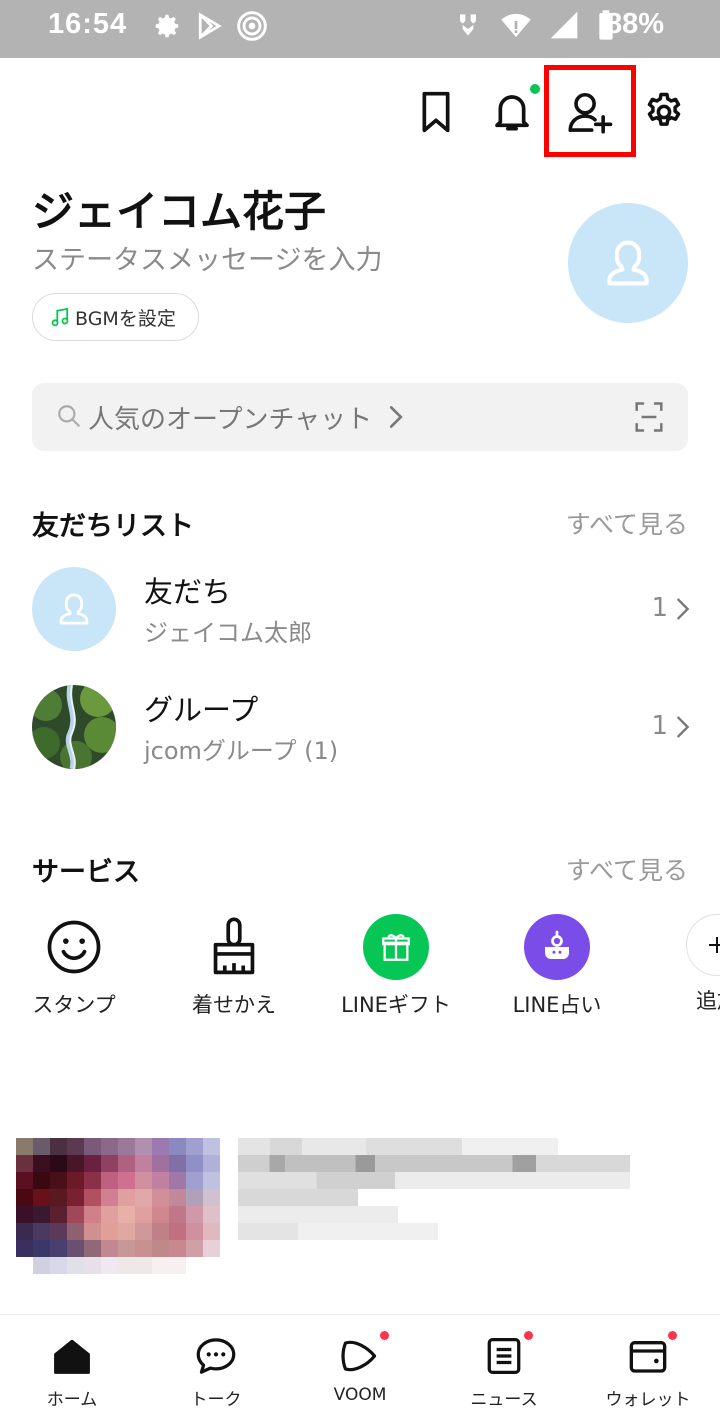  I want to click on ad-image, so click(118, 1206).